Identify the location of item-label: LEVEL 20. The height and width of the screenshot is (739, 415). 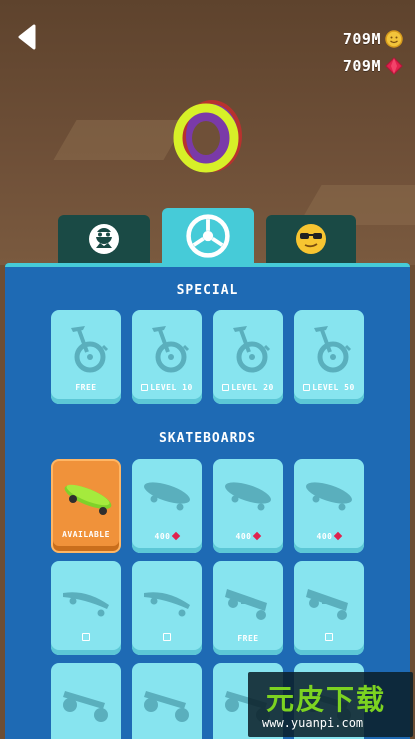
(248, 387).